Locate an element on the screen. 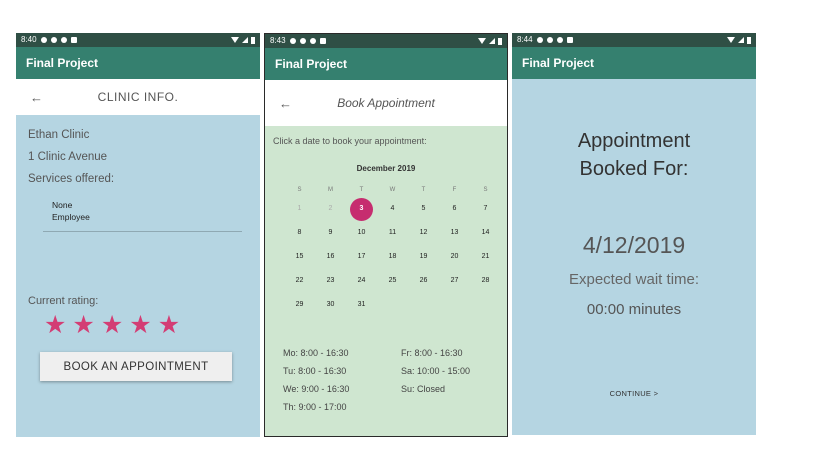 The image size is (828, 475). calendar-day: 27 is located at coordinates (454, 282).